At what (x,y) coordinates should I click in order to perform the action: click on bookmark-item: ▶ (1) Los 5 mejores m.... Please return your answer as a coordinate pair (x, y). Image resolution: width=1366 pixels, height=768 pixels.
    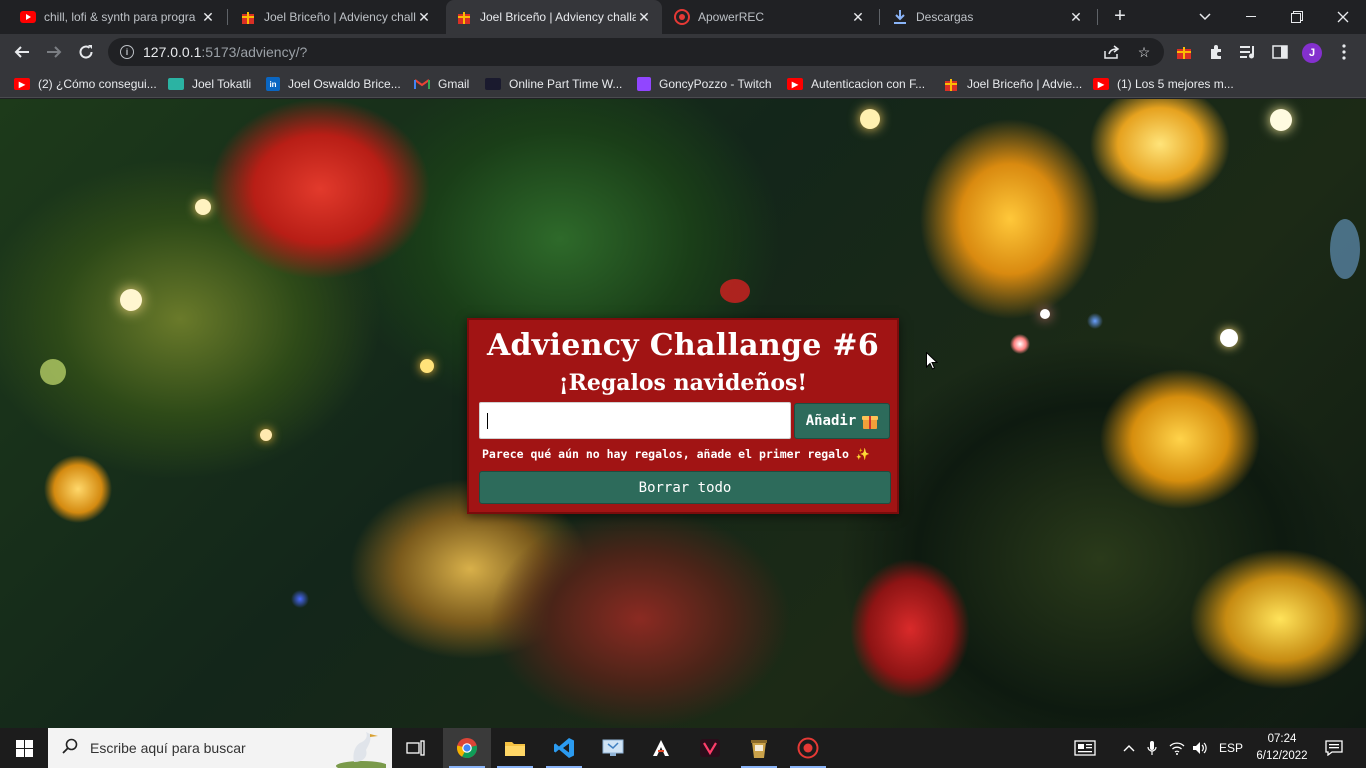
    Looking at the image, I should click on (1163, 84).